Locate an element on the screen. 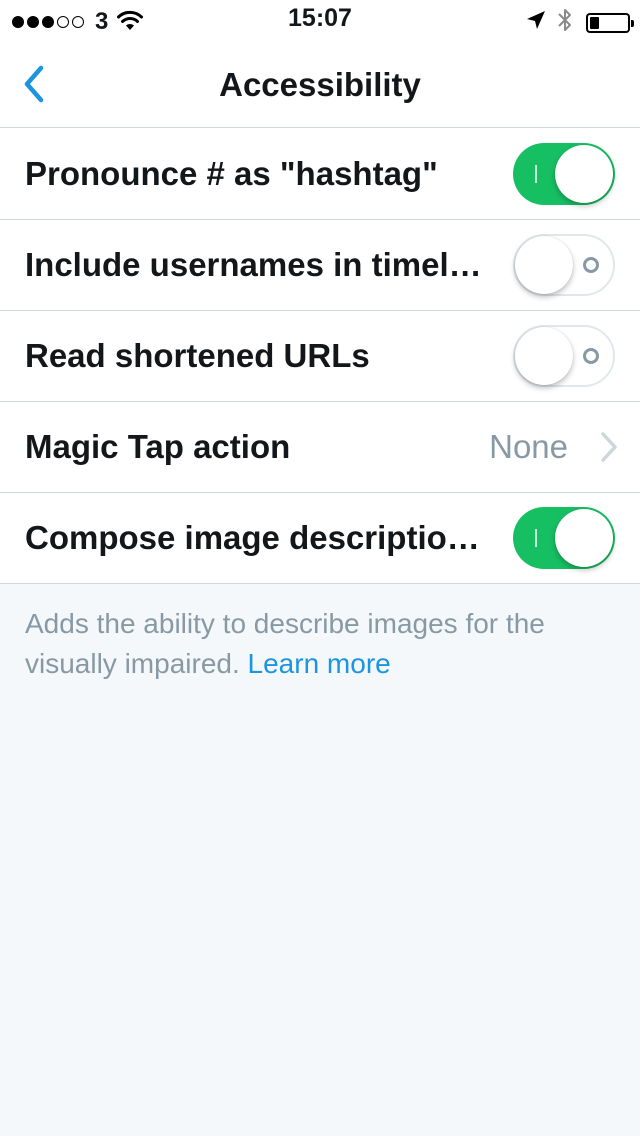 This screenshot has height=1136, width=640. battery-icon is located at coordinates (610, 22).